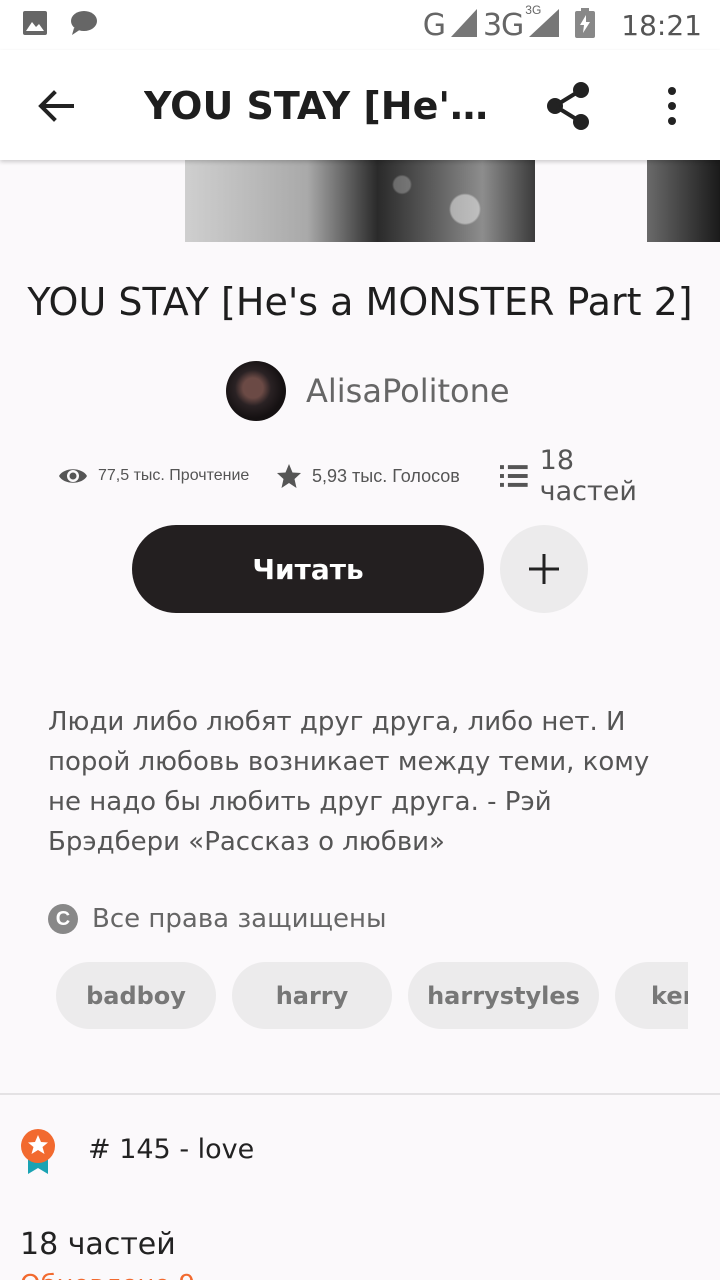  Describe the element at coordinates (319, 106) in the screenshot. I see `app-bar-title: YOU STAY [He's a MONSTER Part 2]` at that location.